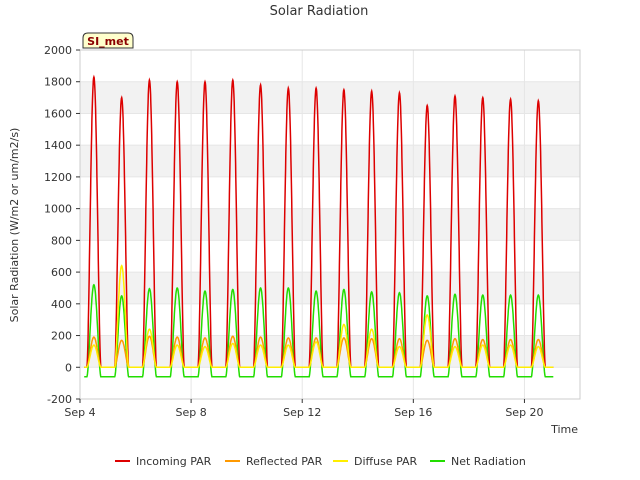 Image resolution: width=640 pixels, height=480 pixels. Describe the element at coordinates (68, 367) in the screenshot. I see `y-tick-label: 0` at that location.